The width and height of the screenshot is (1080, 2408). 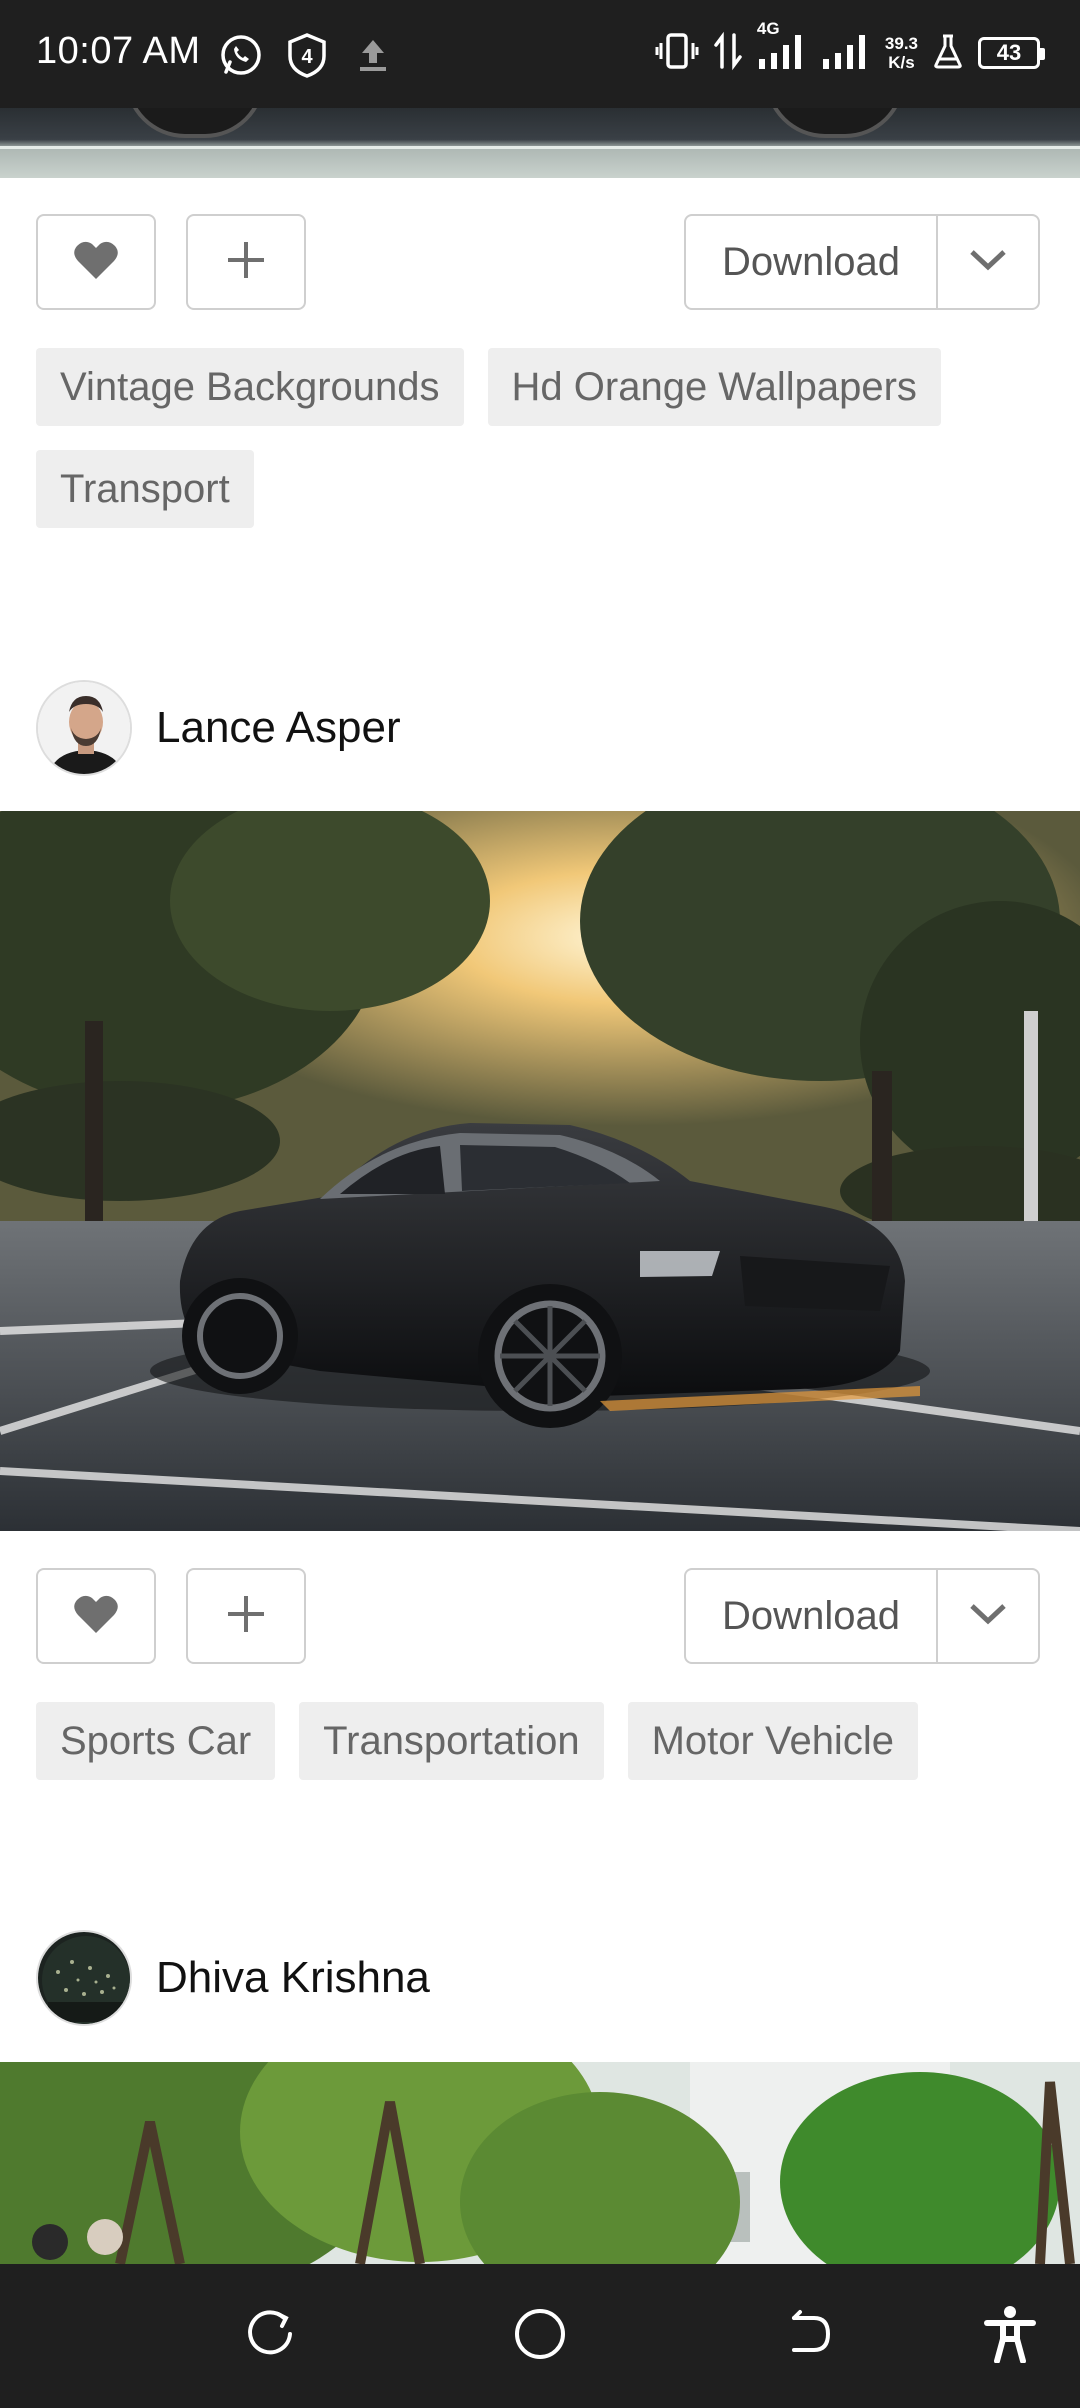 What do you see at coordinates (278, 728) in the screenshot?
I see `author-name: Lance Asper` at bounding box center [278, 728].